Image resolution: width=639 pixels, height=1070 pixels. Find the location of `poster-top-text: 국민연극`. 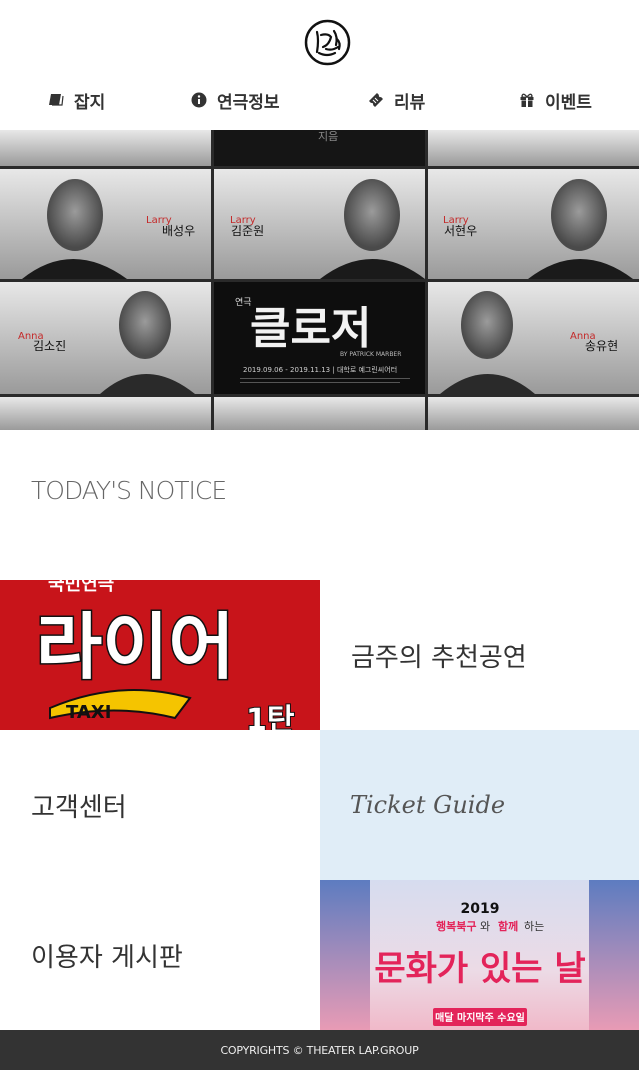

poster-top-text: 국민연극 is located at coordinates (81, 587).